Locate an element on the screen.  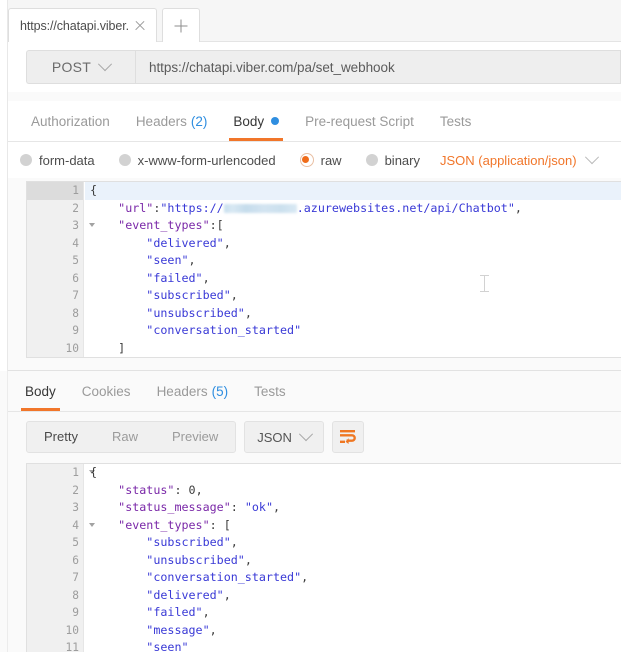
word-wrap-icon is located at coordinates (347, 437).